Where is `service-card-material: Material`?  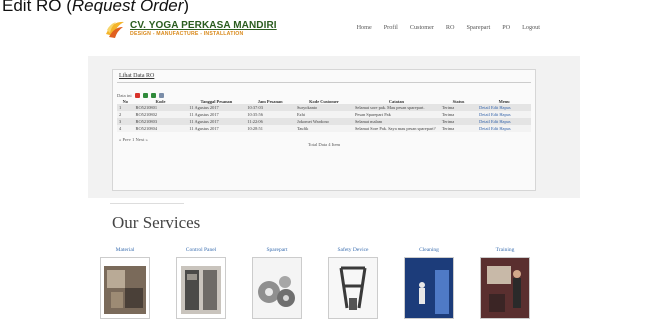 service-card-material: Material is located at coordinates (125, 283).